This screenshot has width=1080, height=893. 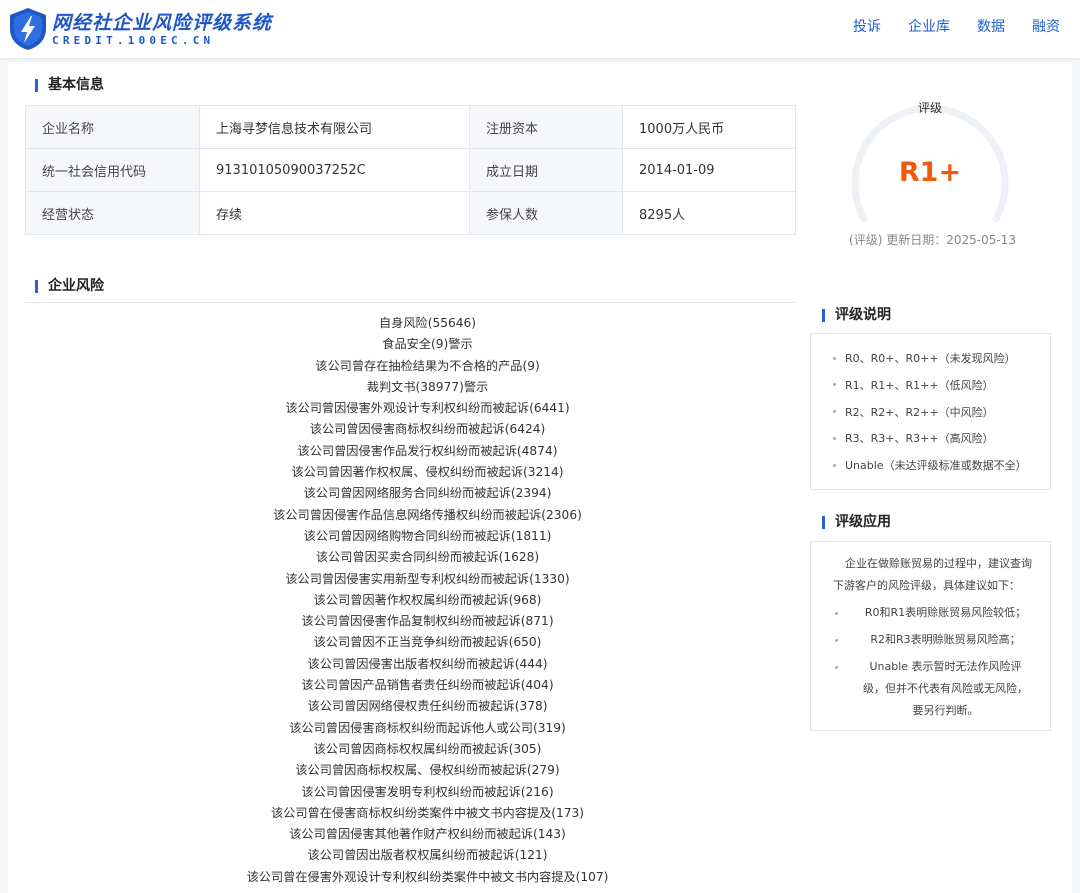 I want to click on explanation-item-text: R2、R2+、R2++（中风险）, so click(x=919, y=412).